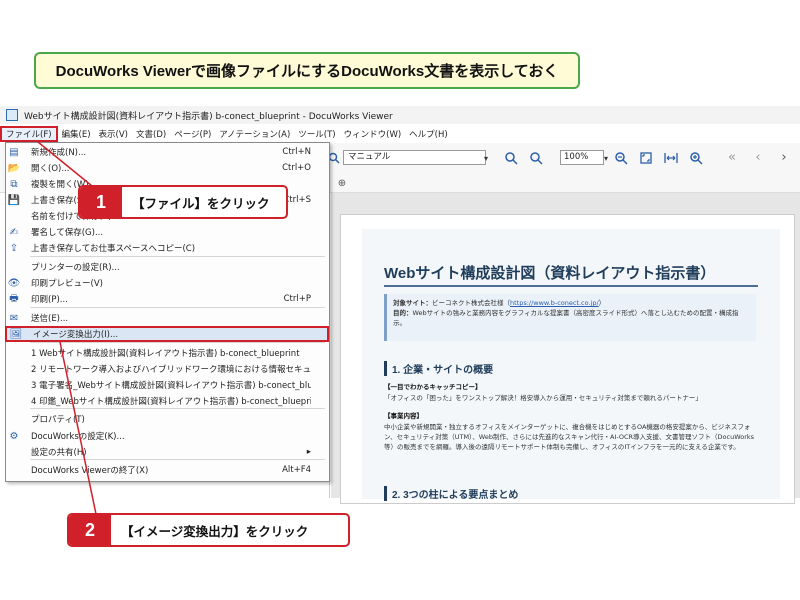 Image resolution: width=800 pixels, height=600 pixels. What do you see at coordinates (471, 303) in the screenshot?
I see `summary-target-value: ビーコネクト株式会社様（` at bounding box center [471, 303].